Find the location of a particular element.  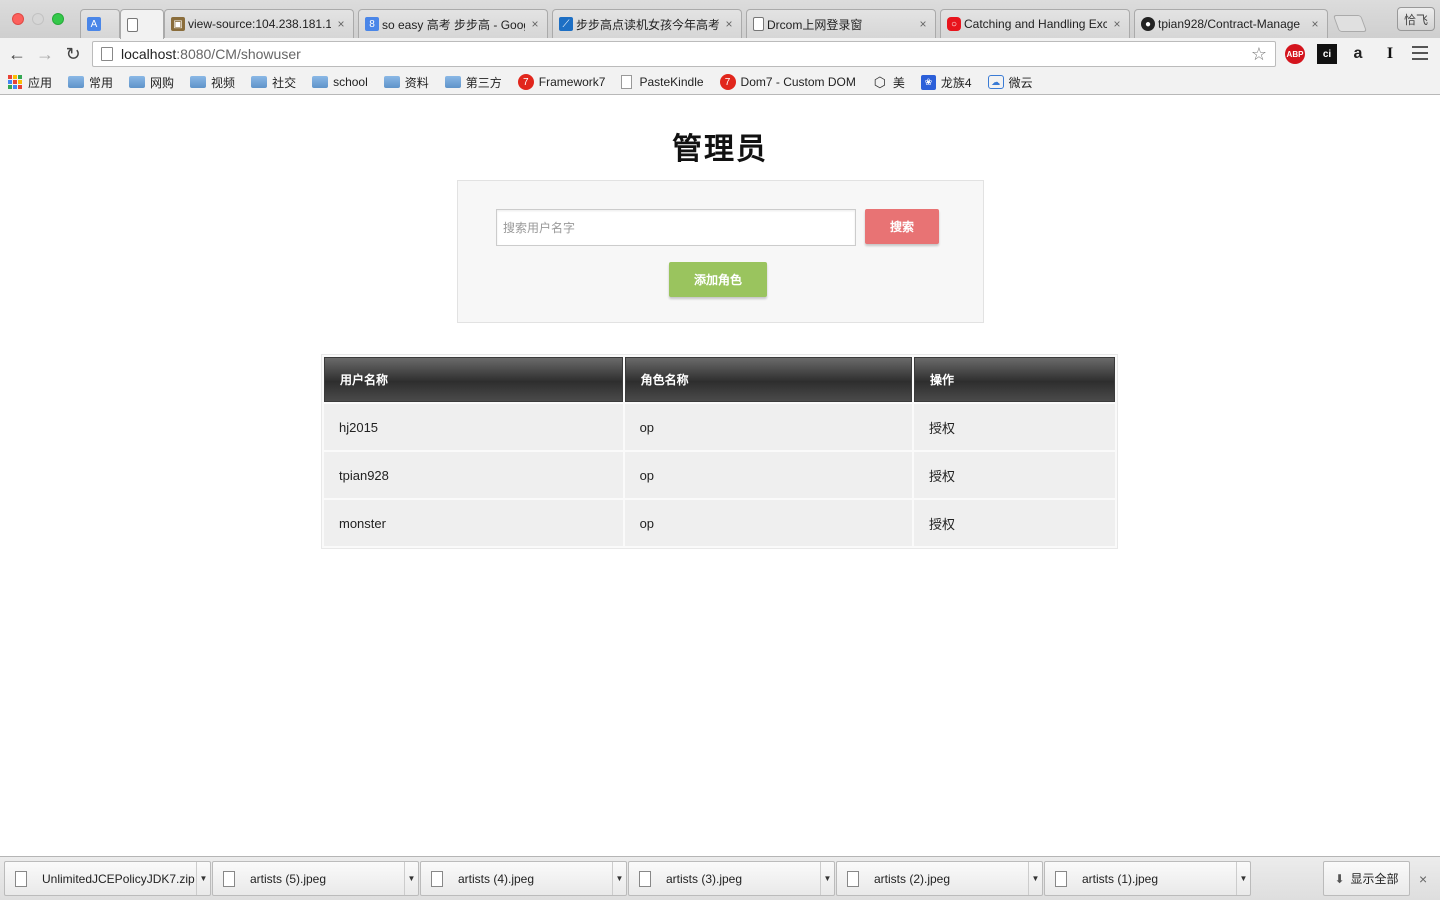

tab-title: view-source:104.238.181.1 is located at coordinates (259, 24).